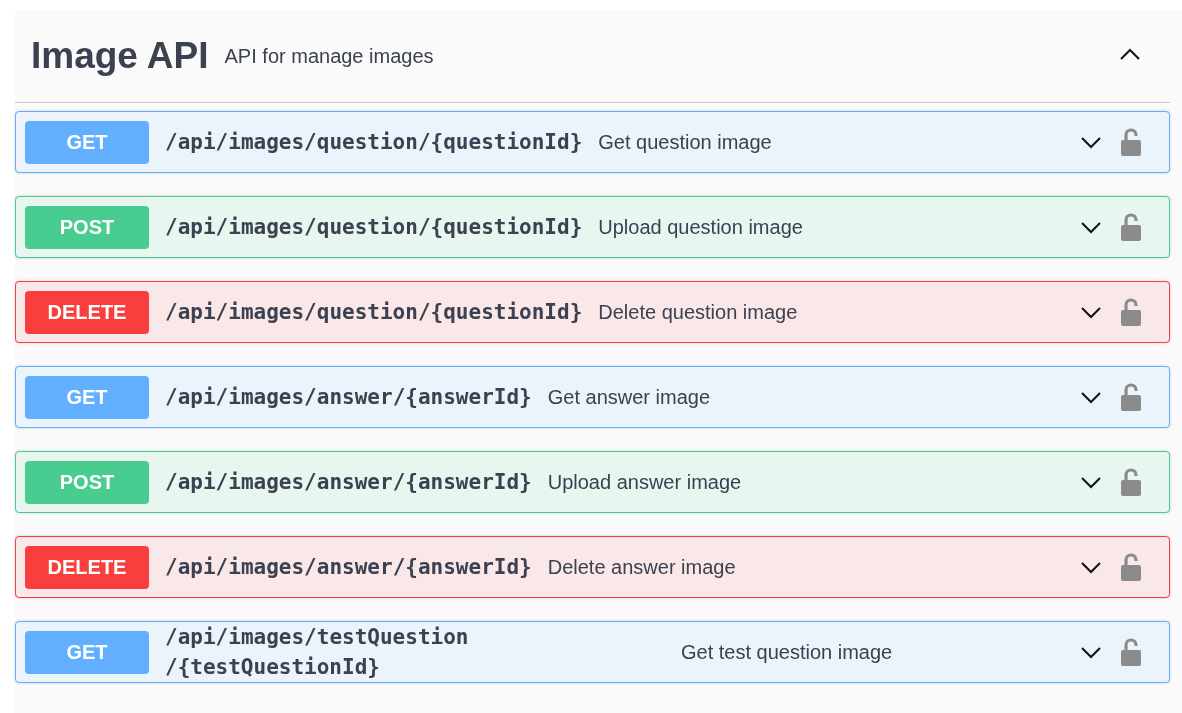 The height and width of the screenshot is (713, 1182). I want to click on operation-row: GET /api/images/testQuestion/{testQuestionId} Get test question image, so click(592, 652).